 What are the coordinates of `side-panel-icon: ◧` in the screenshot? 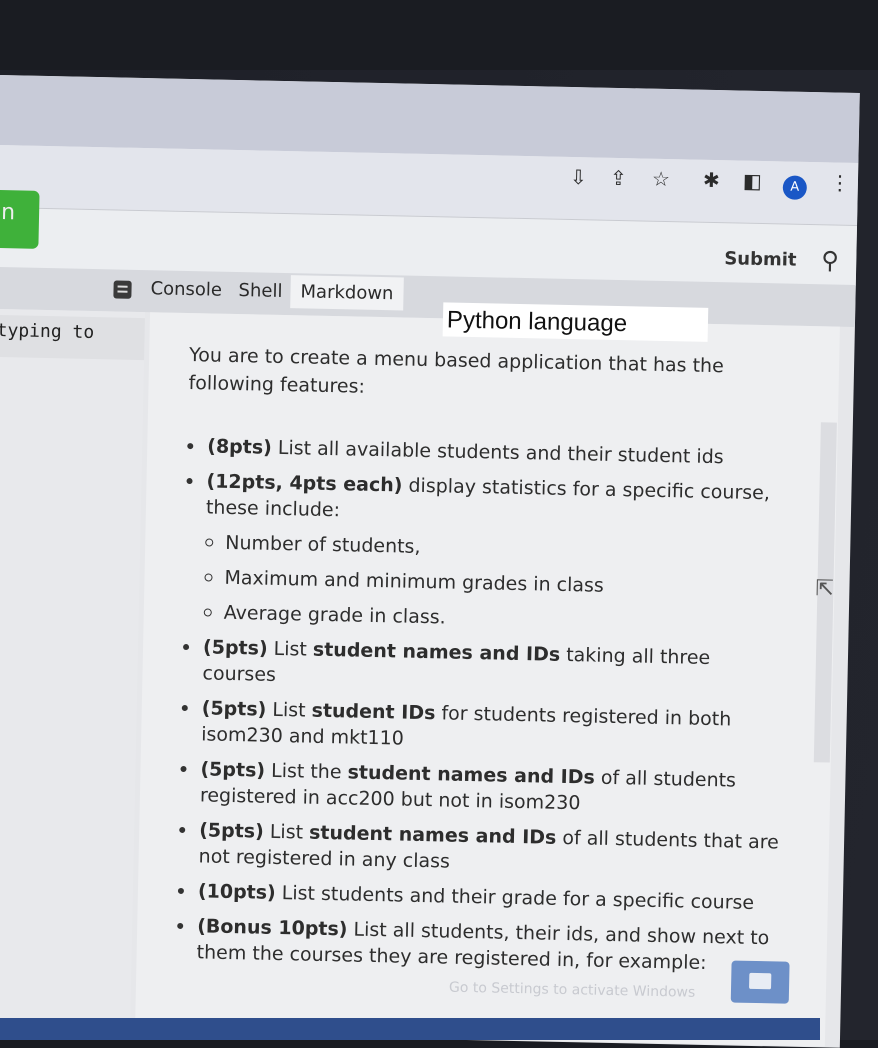 It's located at (752, 181).